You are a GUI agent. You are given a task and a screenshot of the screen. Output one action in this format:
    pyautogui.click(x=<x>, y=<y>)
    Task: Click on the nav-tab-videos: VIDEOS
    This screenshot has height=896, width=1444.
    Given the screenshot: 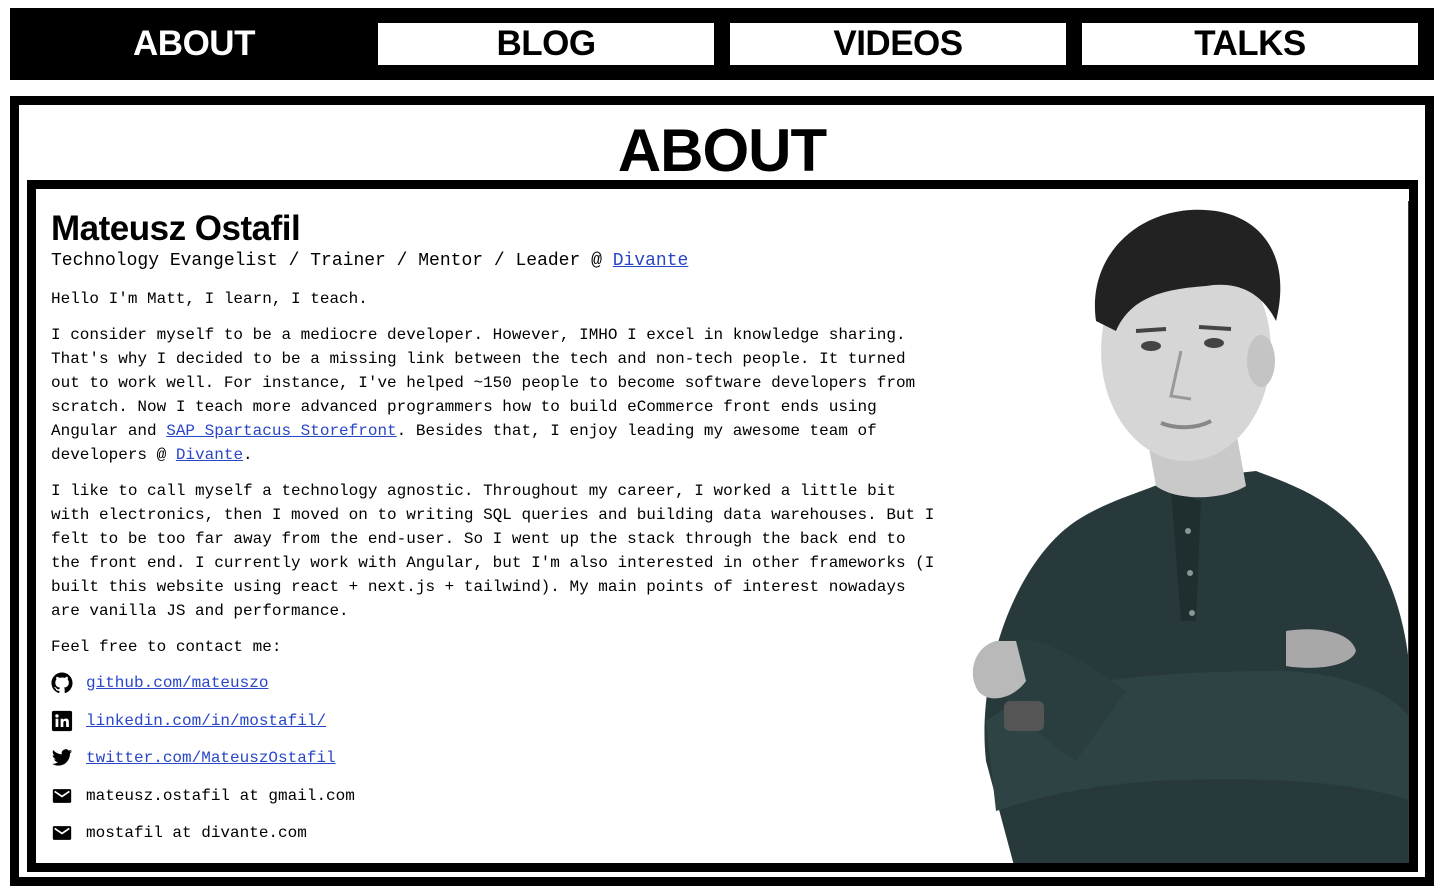 What is the action you would take?
    pyautogui.click(x=898, y=44)
    